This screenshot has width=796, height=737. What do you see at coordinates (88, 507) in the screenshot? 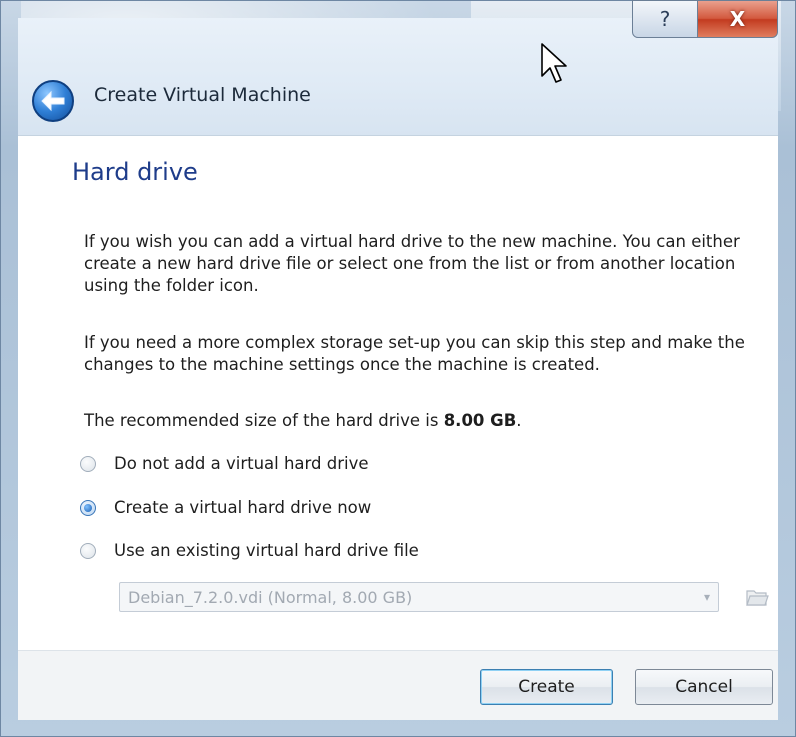
I see `radio-create-drive` at bounding box center [88, 507].